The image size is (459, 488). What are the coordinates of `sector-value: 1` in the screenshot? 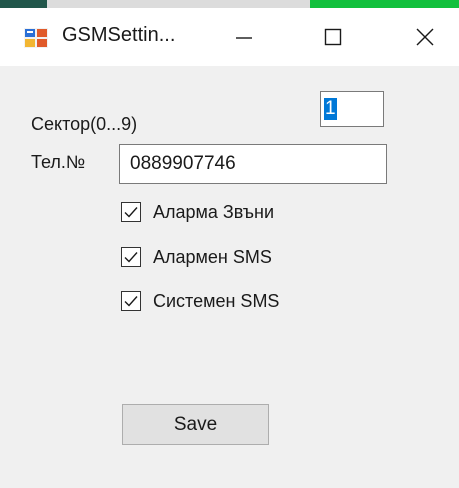 It's located at (330, 109).